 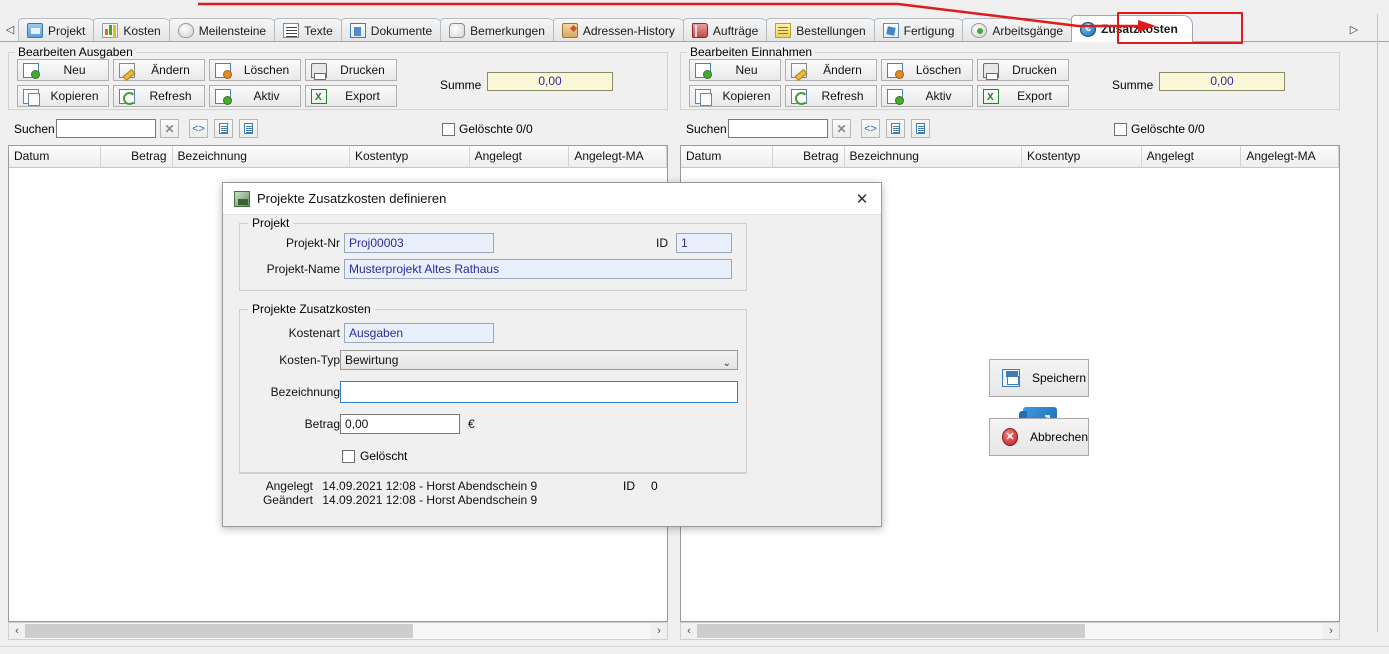 What do you see at coordinates (309, 30) in the screenshot?
I see `tab-texte: Texte` at bounding box center [309, 30].